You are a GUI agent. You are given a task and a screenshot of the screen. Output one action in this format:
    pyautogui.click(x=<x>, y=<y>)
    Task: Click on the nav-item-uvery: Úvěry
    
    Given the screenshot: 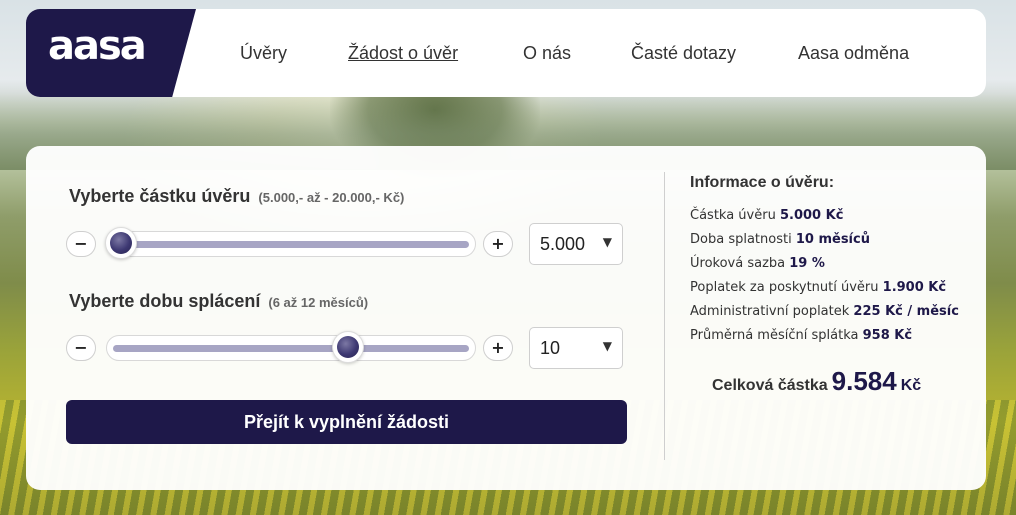 What is the action you would take?
    pyautogui.click(x=263, y=53)
    